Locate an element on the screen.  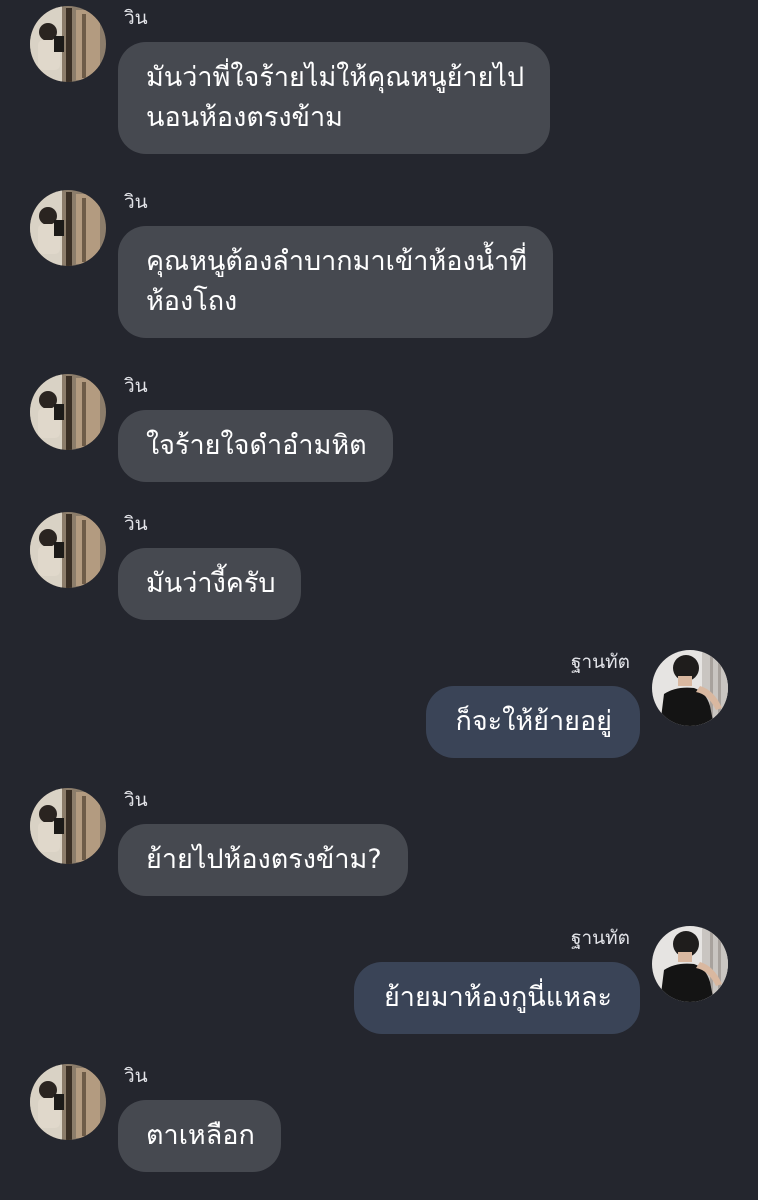
message-text-line: ห้องโถง is located at coordinates (192, 301).